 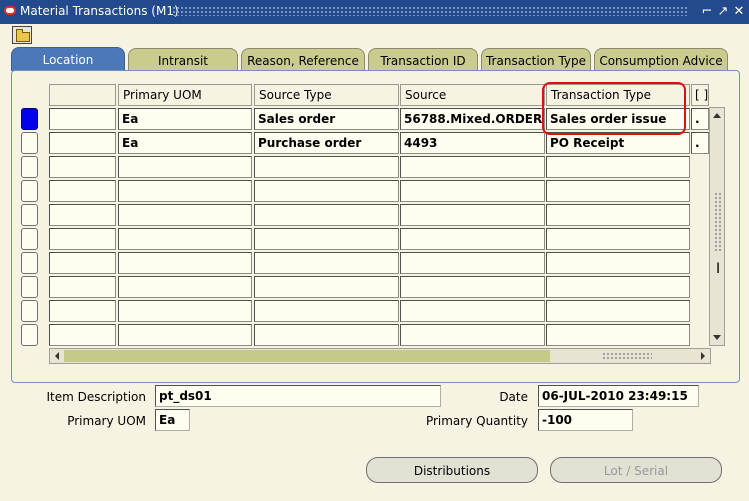 I want to click on vertical-scrollbar, so click(x=717, y=226).